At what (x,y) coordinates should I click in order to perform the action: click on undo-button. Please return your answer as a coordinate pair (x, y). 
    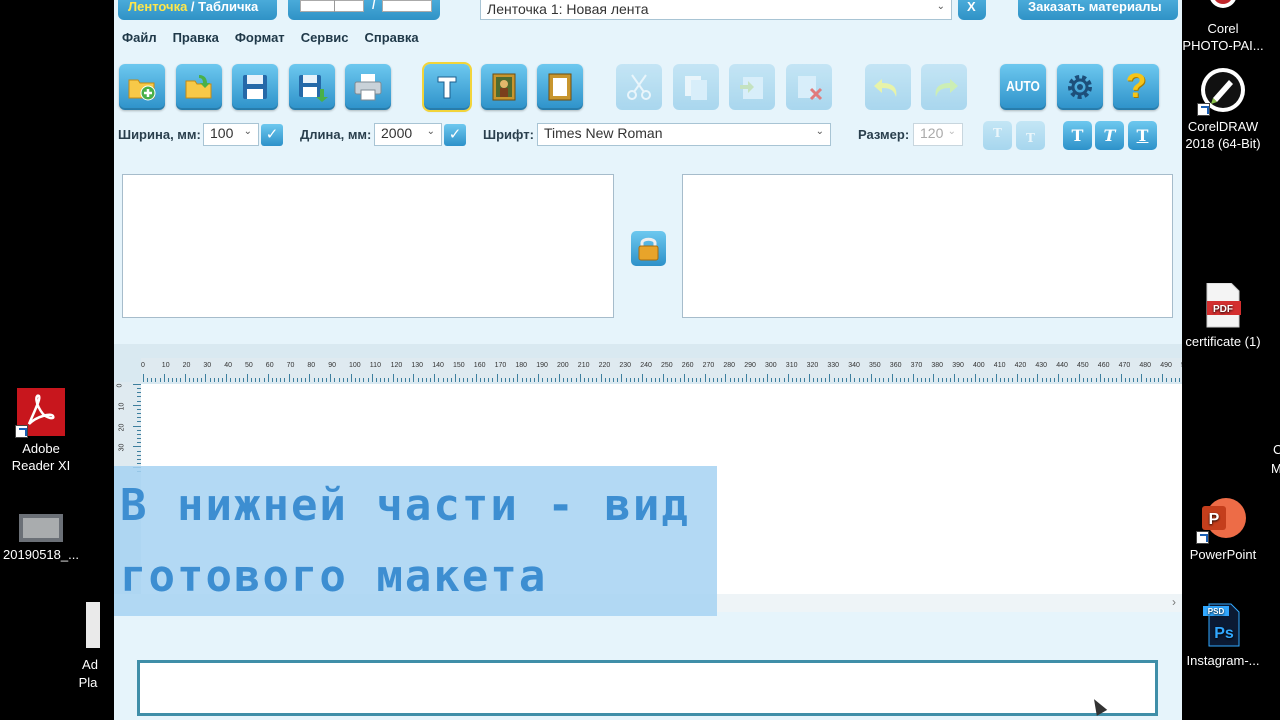
    Looking at the image, I should click on (888, 87).